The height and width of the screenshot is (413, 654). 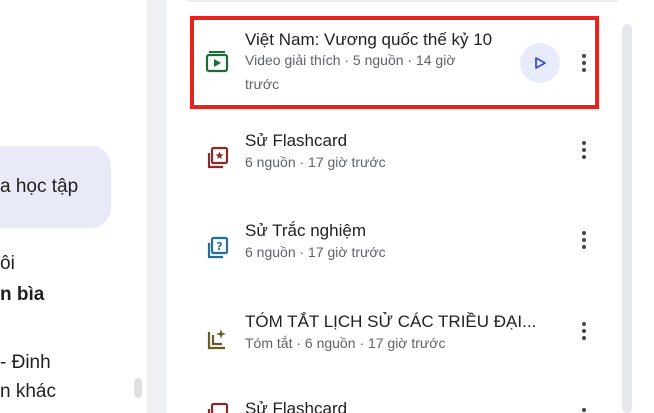 What do you see at coordinates (157, 206) in the screenshot?
I see `panel-gutter` at bounding box center [157, 206].